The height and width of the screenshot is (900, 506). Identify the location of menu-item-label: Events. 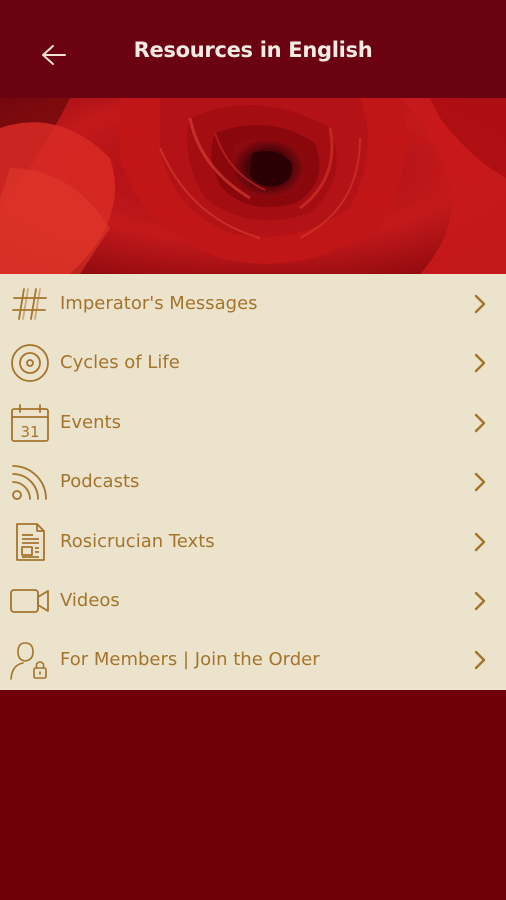
(90, 422).